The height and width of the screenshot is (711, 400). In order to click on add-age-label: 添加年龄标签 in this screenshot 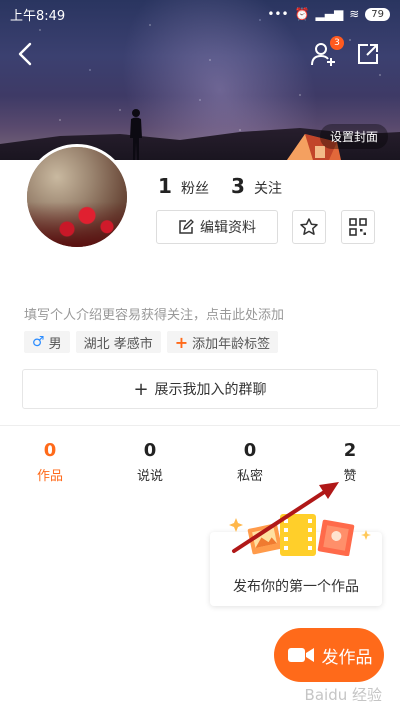, I will do `click(231, 344)`.